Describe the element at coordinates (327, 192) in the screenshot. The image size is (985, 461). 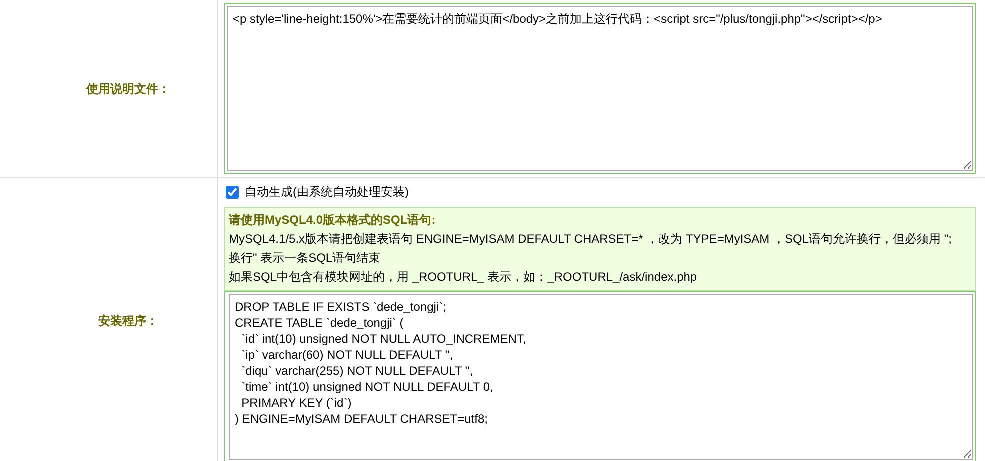
I see `checkbox-label: 自动生成(由系统自动处理安装)` at that location.